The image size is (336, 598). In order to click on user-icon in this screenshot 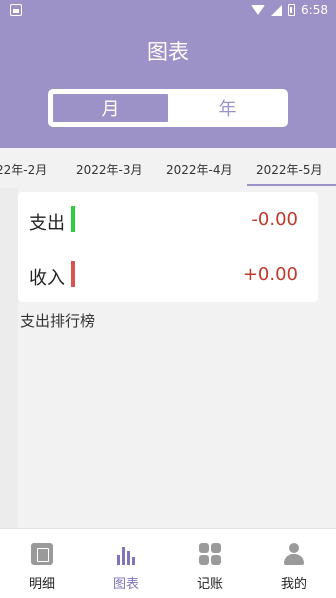, I will do `click(294, 554)`.